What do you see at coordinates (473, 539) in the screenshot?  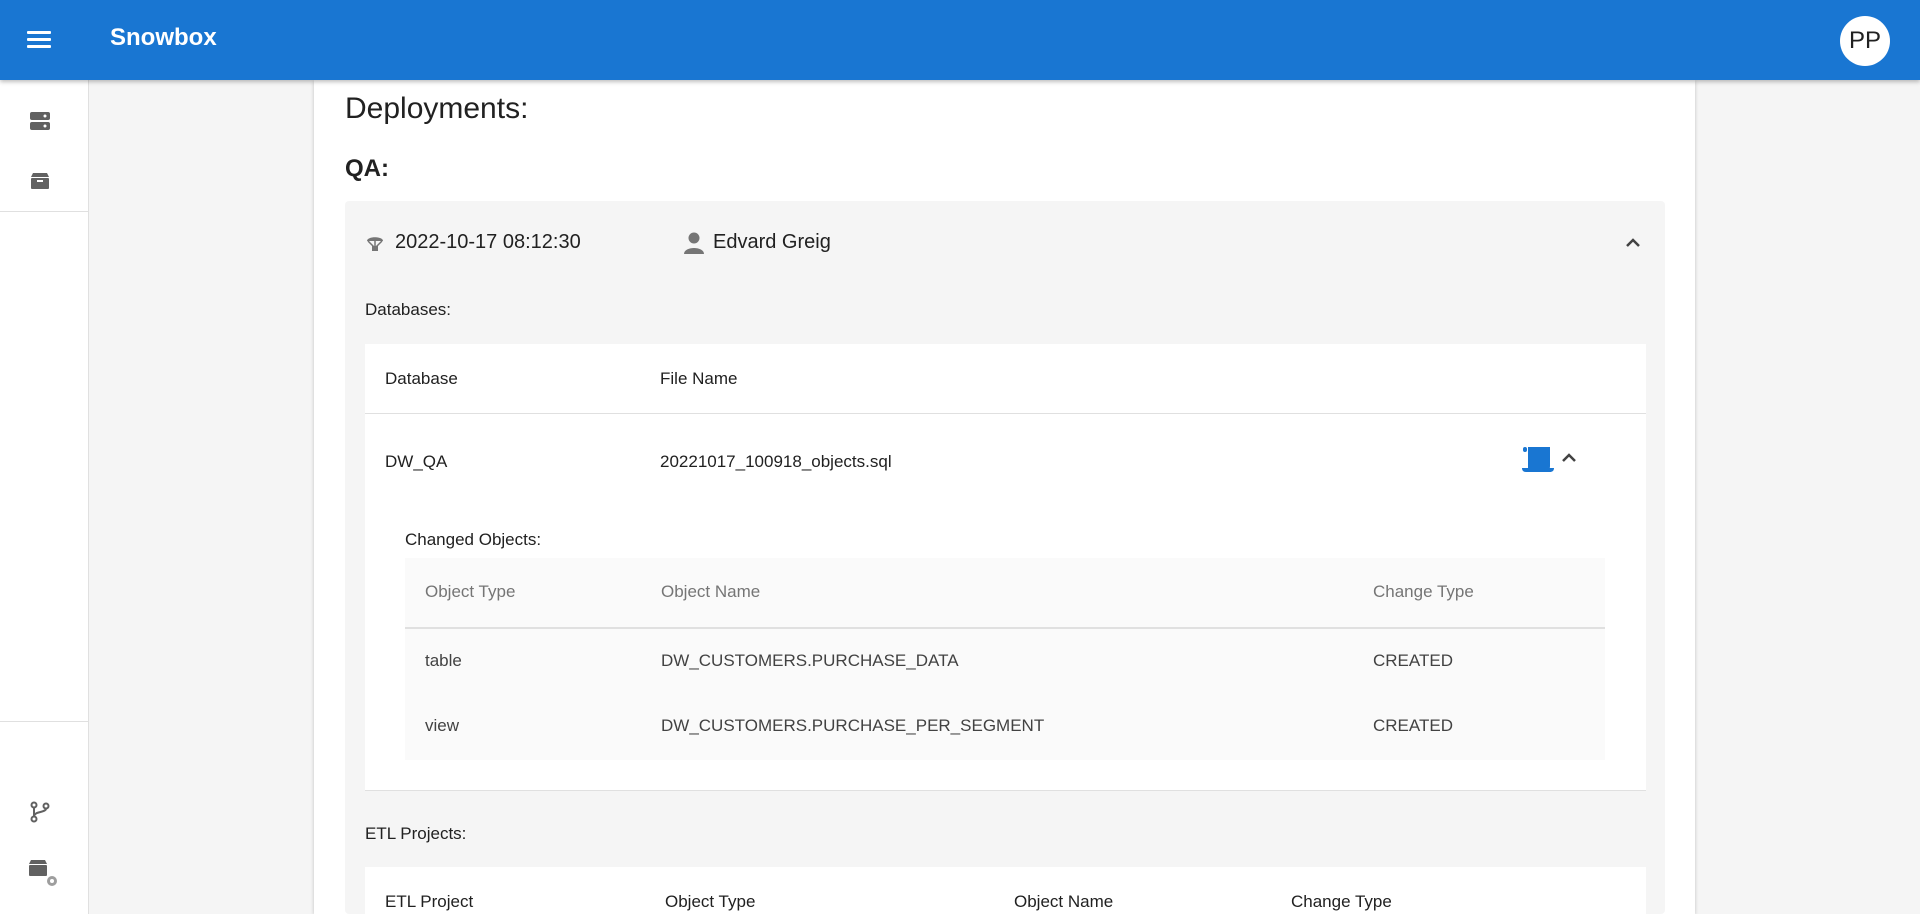 I see `changed-objects-label: Changed Objects:` at bounding box center [473, 539].